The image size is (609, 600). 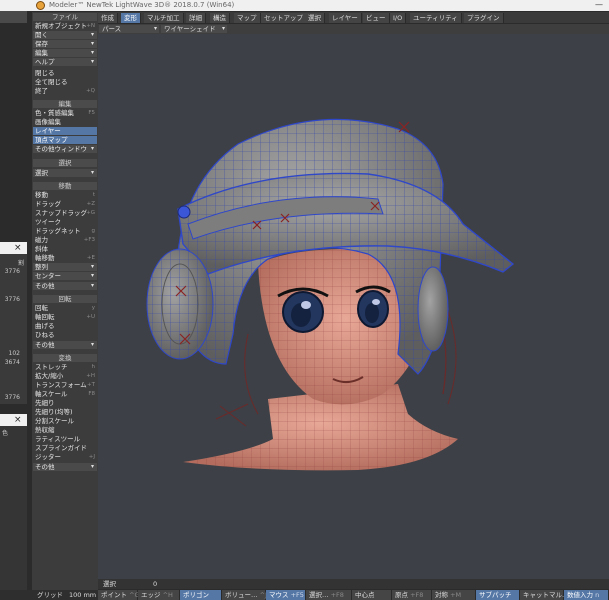 What do you see at coordinates (65, 286) in the screenshot?
I see `move-other-dropdown: その他 ▾` at bounding box center [65, 286].